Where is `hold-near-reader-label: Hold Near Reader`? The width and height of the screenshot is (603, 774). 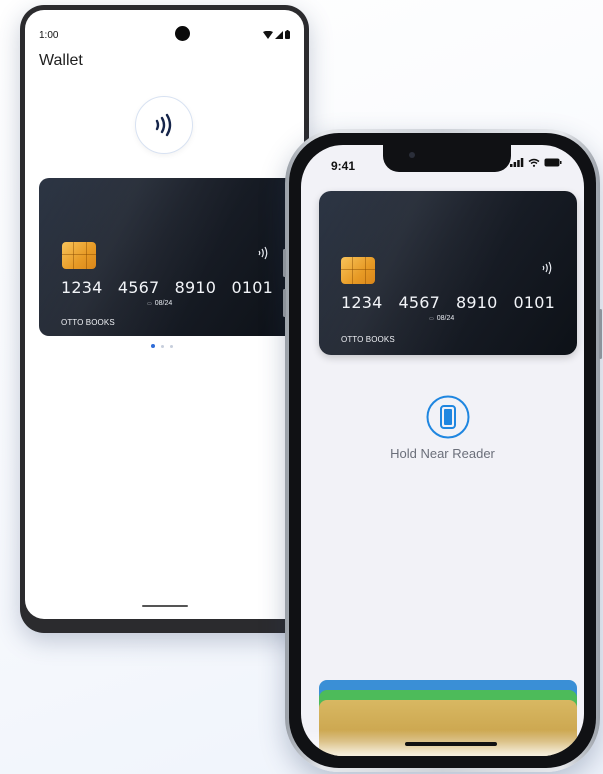
hold-near-reader-label: Hold Near Reader is located at coordinates (442, 453).